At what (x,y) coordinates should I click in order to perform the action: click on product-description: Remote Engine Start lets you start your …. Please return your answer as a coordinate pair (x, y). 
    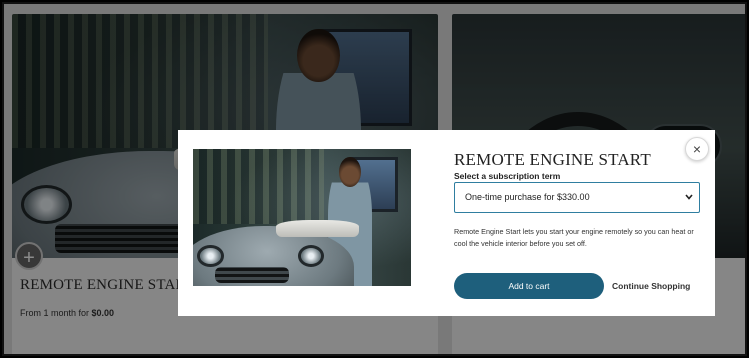
    Looking at the image, I should click on (574, 237).